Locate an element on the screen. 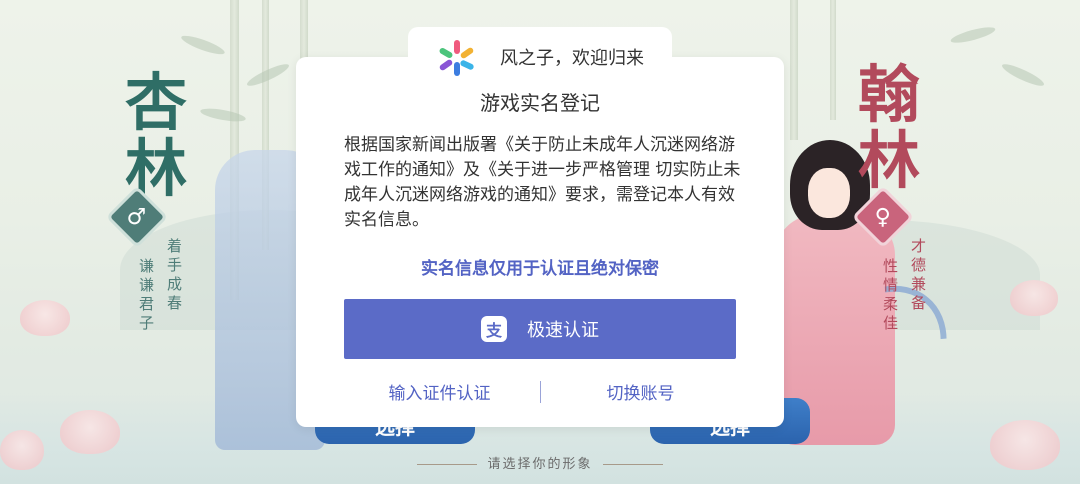  dialog-title: 游戏实名登记 is located at coordinates (540, 103).